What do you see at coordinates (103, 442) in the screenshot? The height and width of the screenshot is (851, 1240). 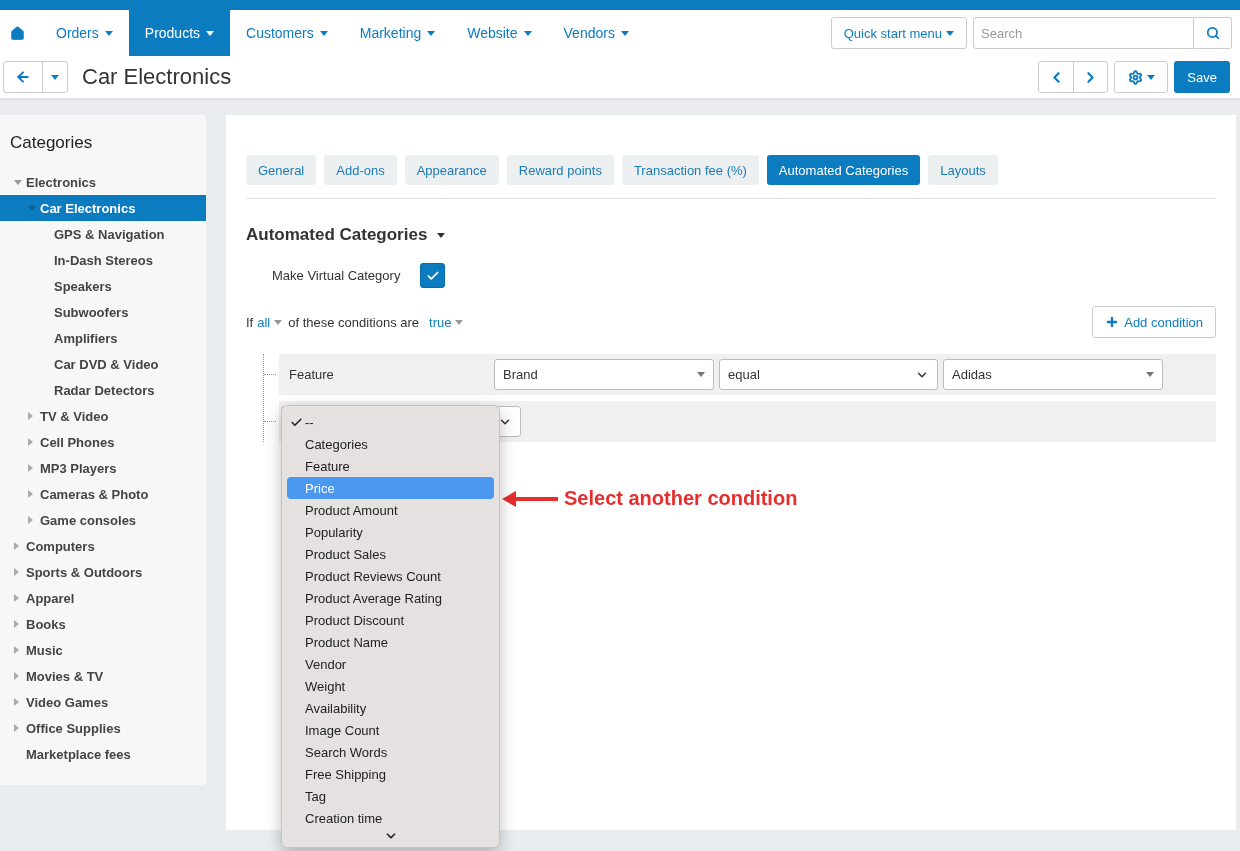 I see `category-item: Cell Phones` at bounding box center [103, 442].